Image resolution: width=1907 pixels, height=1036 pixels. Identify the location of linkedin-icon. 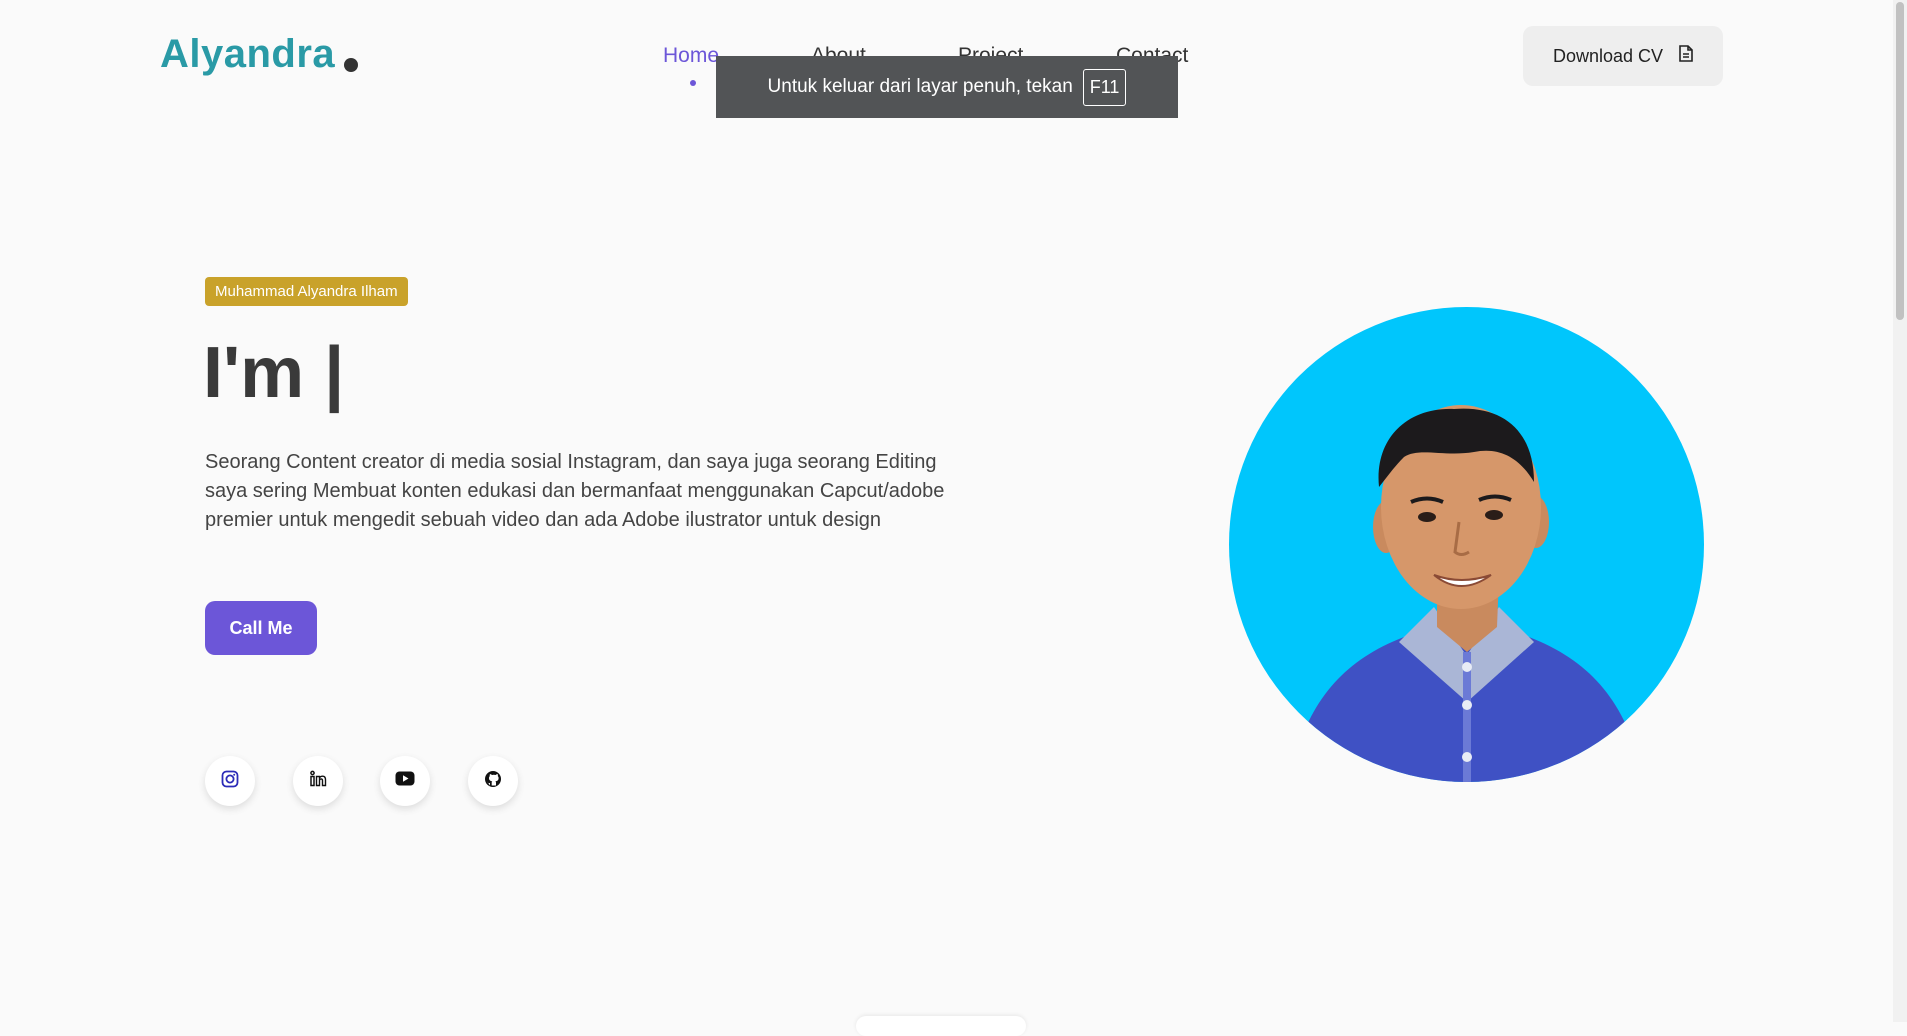
(318, 781).